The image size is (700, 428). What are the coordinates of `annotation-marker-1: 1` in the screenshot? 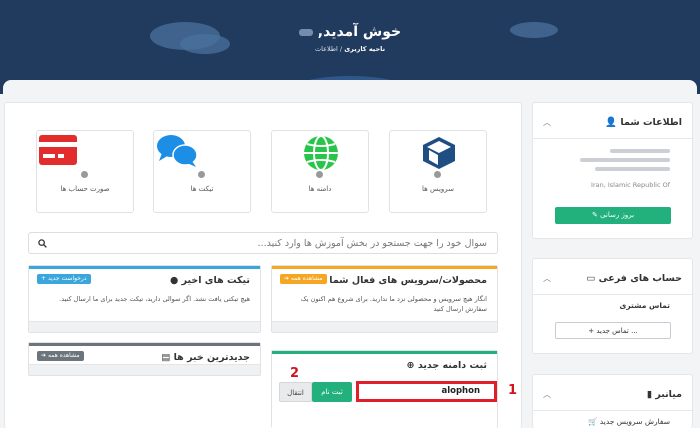 It's located at (513, 390).